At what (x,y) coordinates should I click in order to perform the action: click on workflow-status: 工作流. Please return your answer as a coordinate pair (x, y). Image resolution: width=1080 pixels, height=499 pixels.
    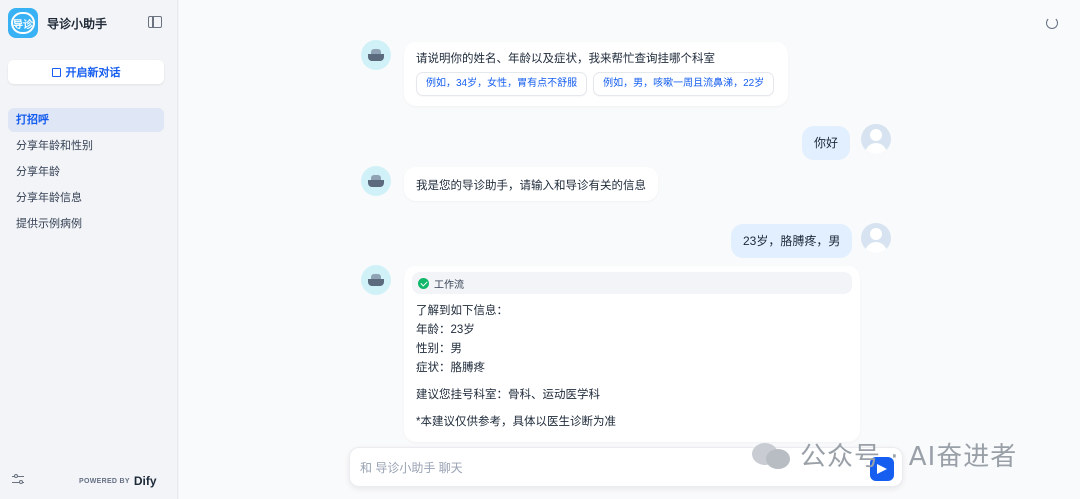
    Looking at the image, I should click on (632, 283).